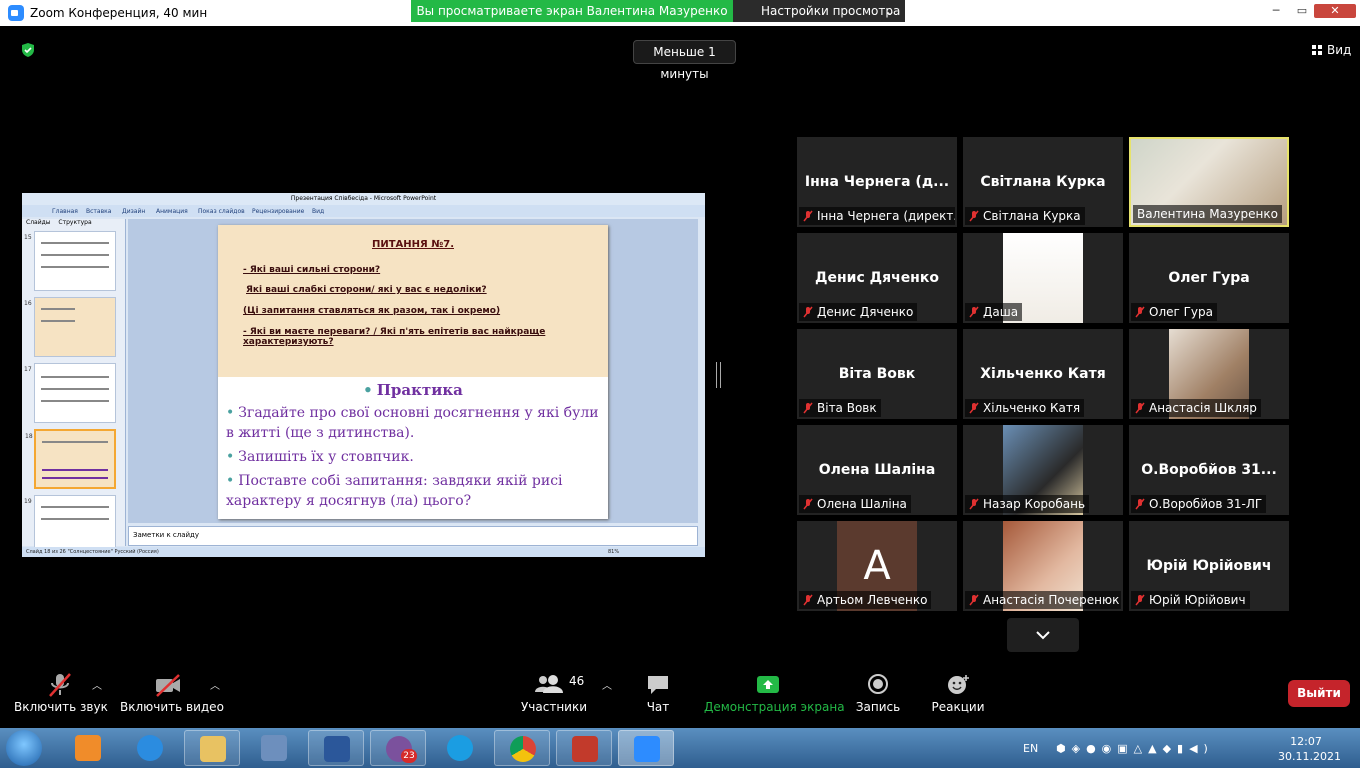  Describe the element at coordinates (28, 50) in the screenshot. I see `security-shield-icon` at that location.